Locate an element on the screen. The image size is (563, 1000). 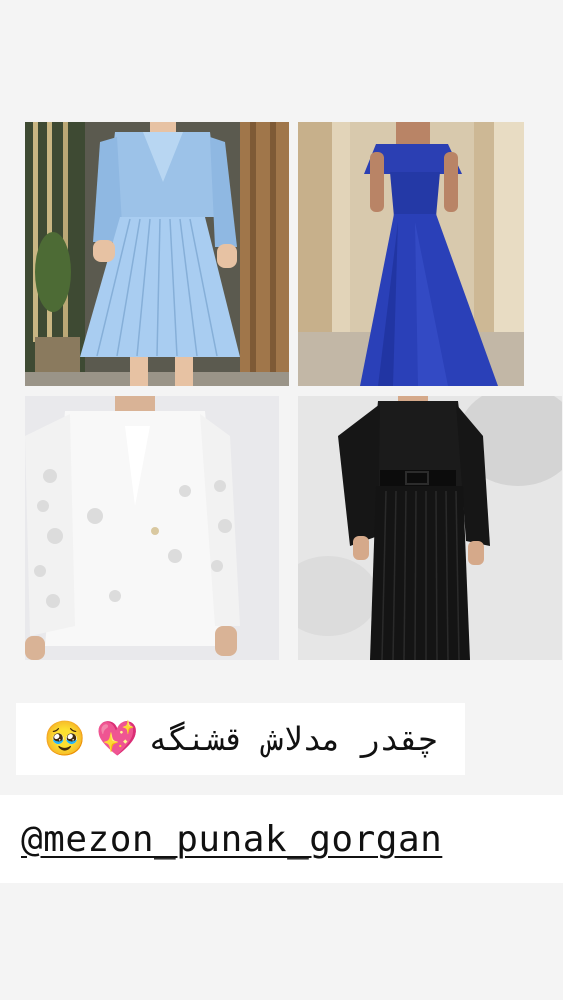
mention-sticker: @mezon_punak_gorgan is located at coordinates (281, 839).